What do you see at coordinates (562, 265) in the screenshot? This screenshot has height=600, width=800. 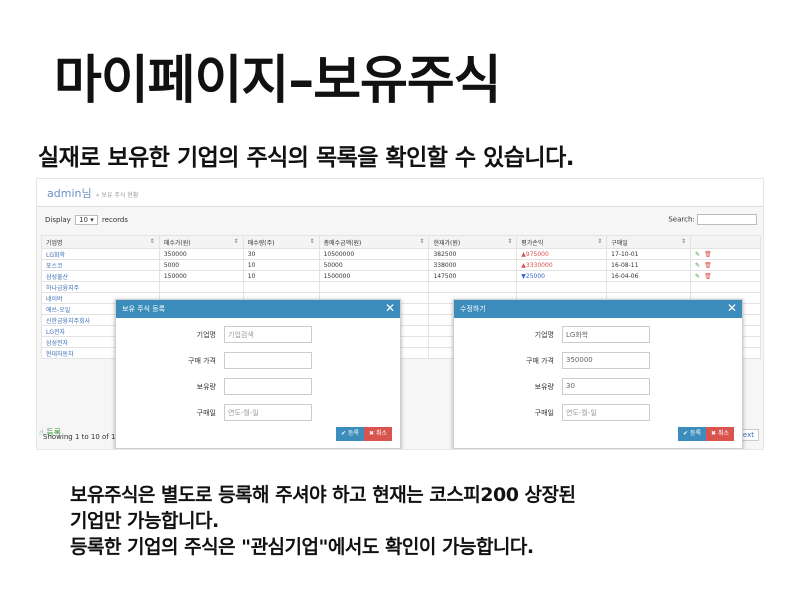 I see `cell-pl: ▲3330000` at bounding box center [562, 265].